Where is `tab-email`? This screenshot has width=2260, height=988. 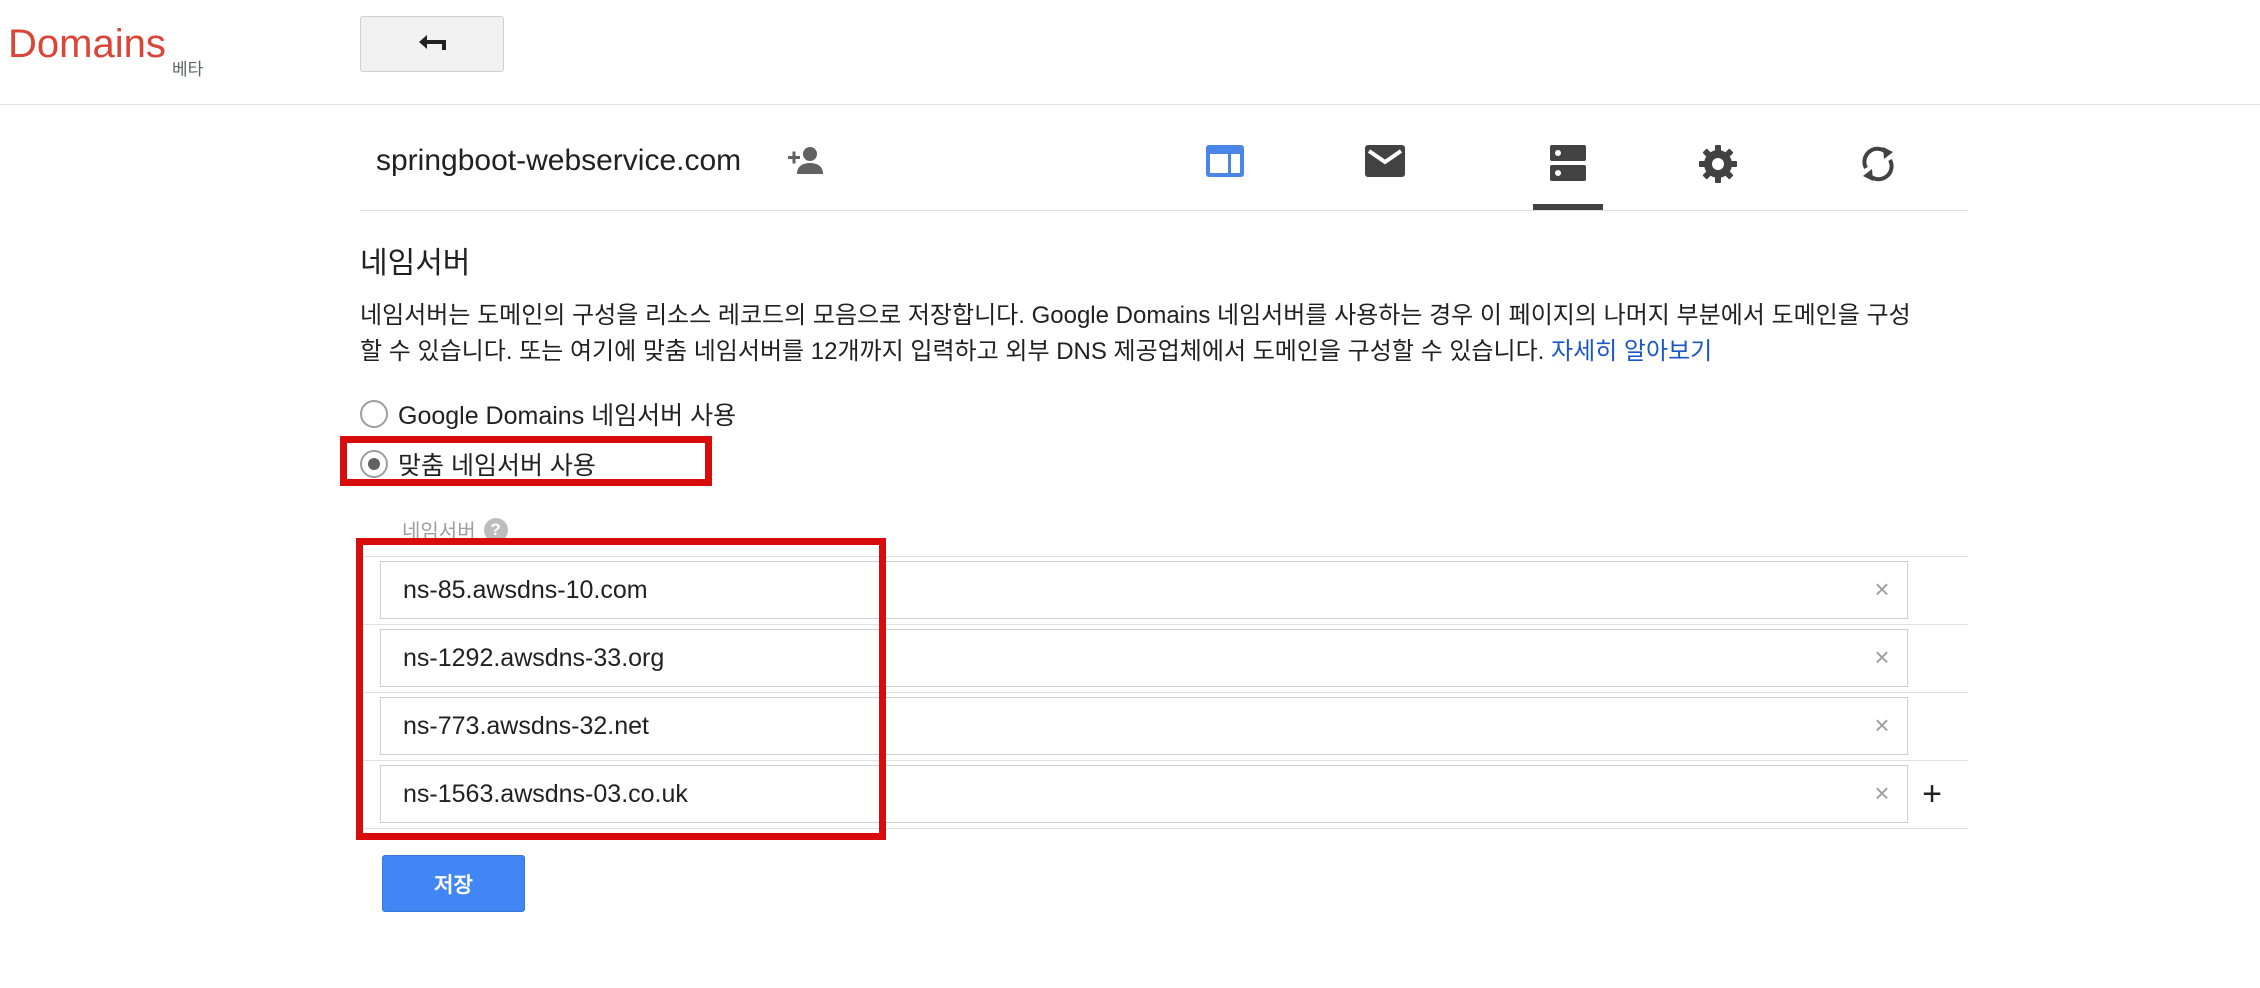
tab-email is located at coordinates (1385, 170).